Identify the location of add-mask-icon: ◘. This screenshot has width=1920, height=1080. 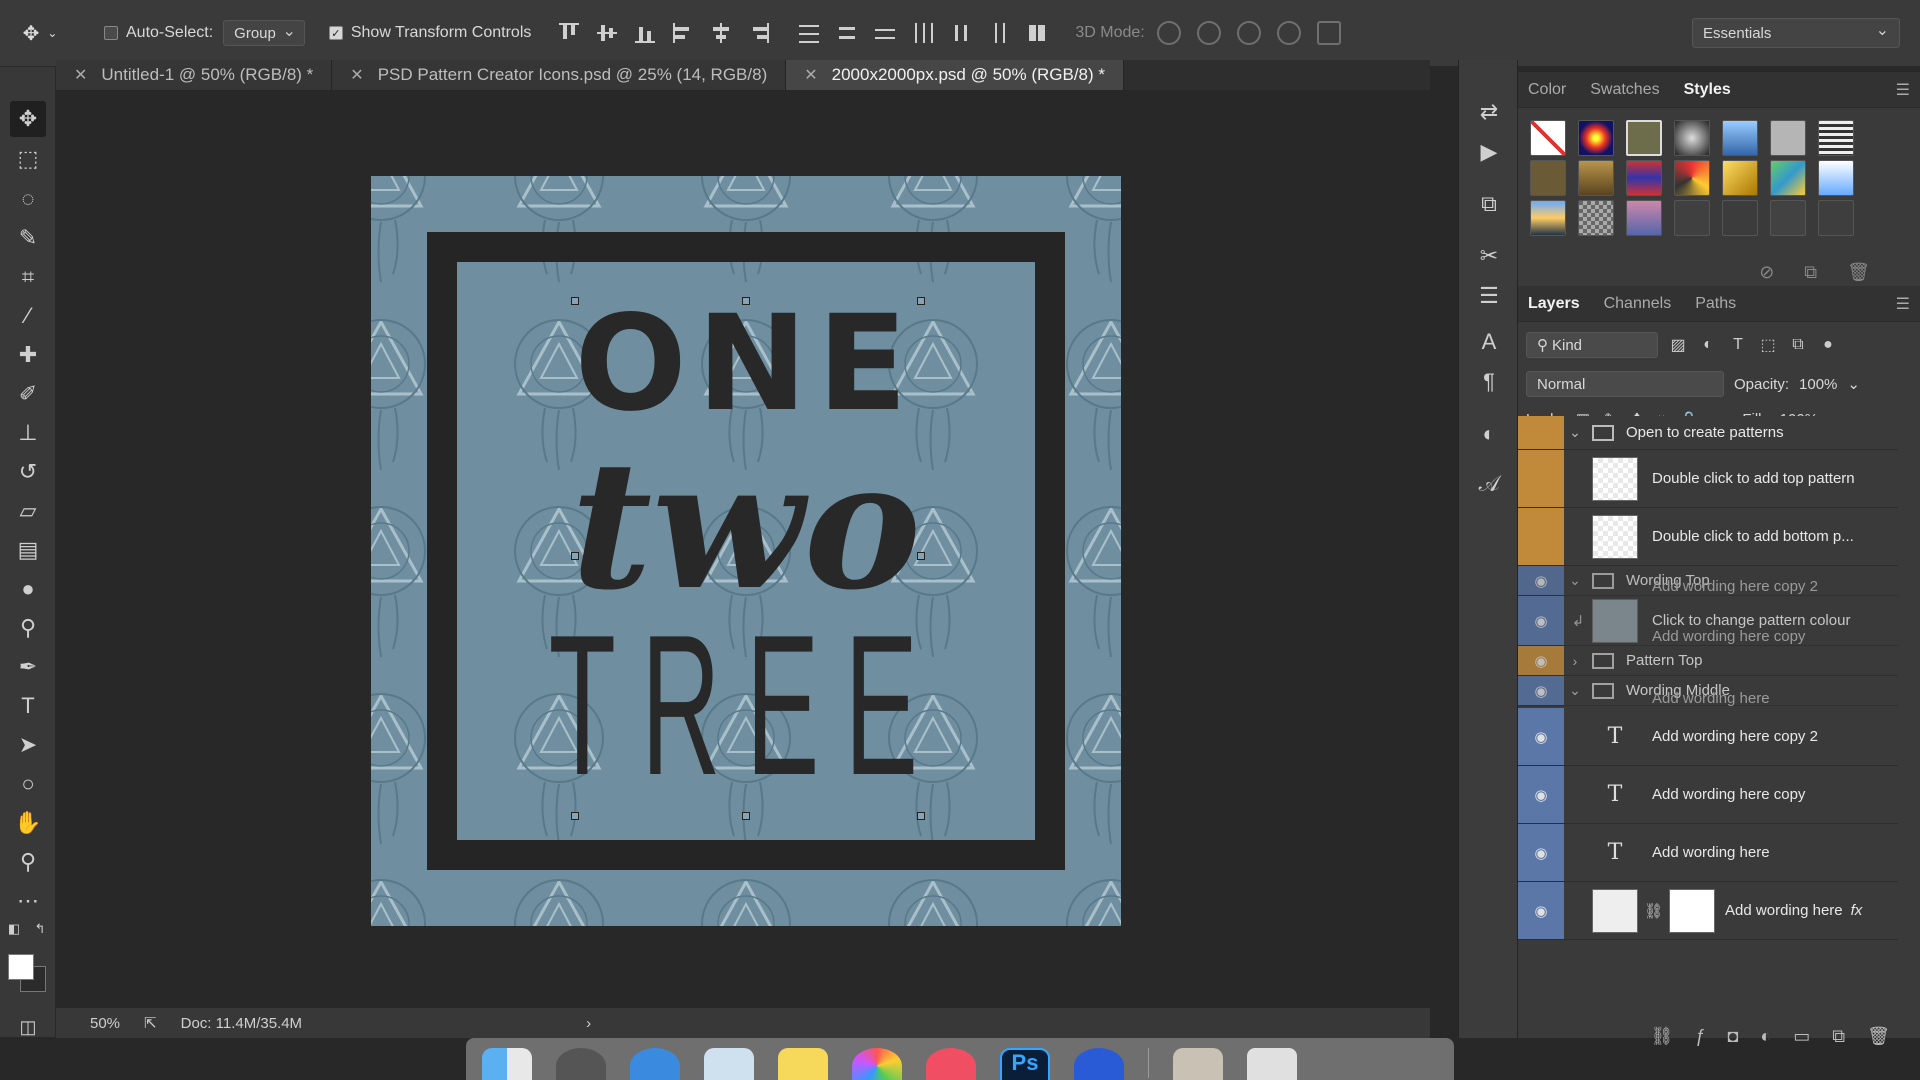
(1733, 1036).